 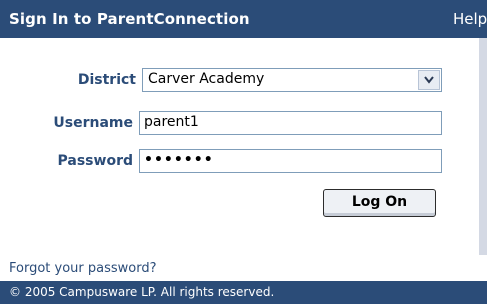 I want to click on username-value: parent1, so click(x=171, y=122).